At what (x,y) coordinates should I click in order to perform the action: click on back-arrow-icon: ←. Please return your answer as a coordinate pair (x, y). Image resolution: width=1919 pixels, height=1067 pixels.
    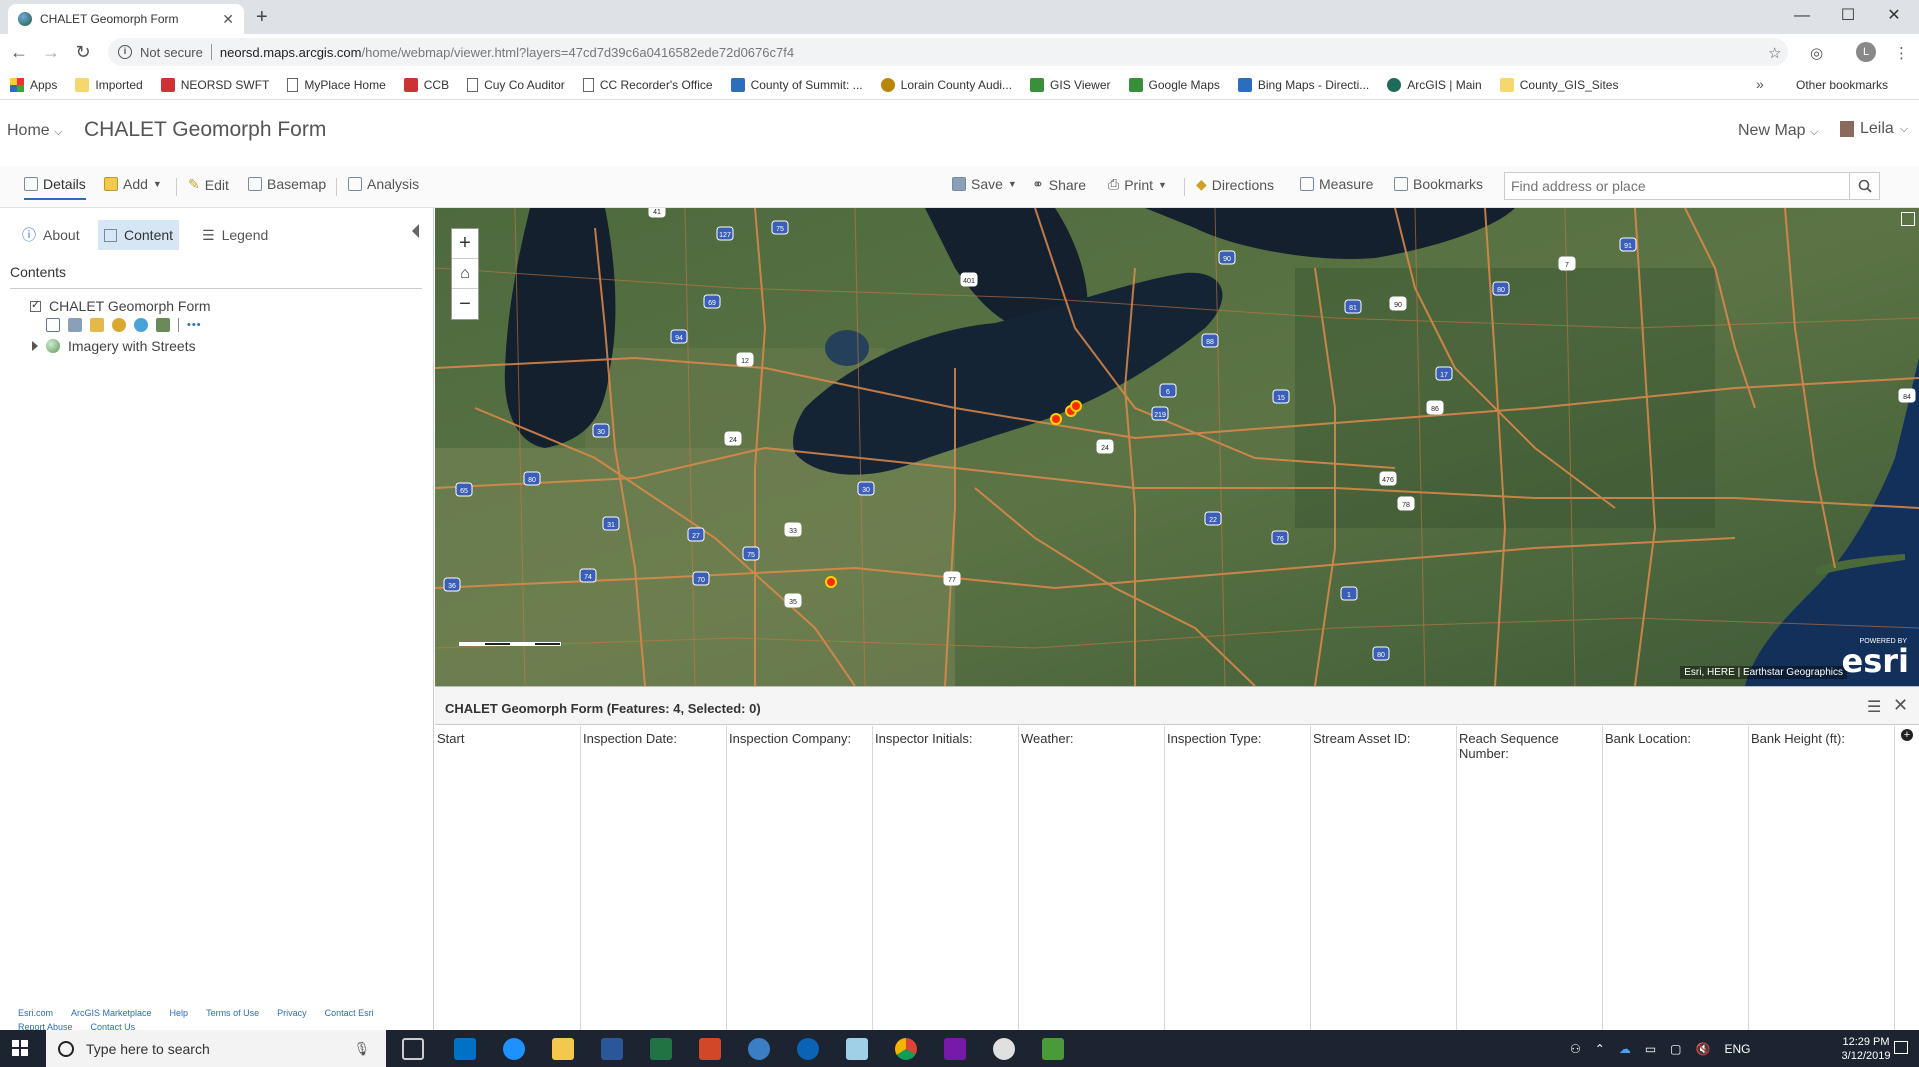
    Looking at the image, I should click on (19, 52).